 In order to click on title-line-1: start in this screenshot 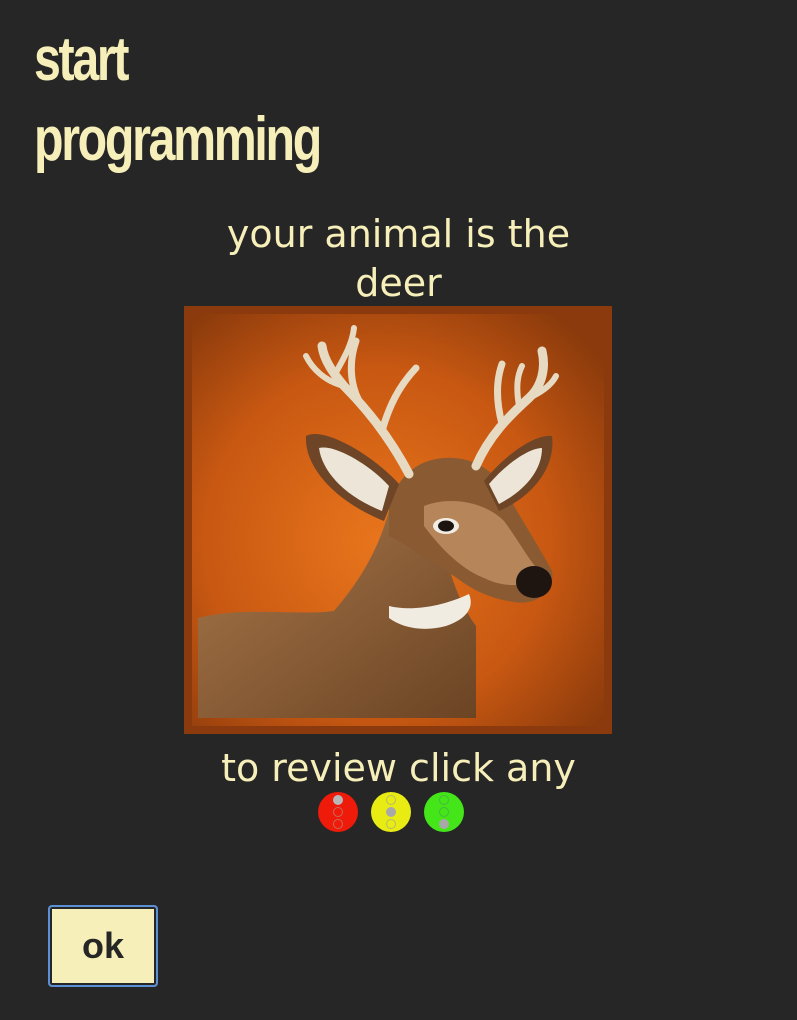, I will do `click(81, 59)`.